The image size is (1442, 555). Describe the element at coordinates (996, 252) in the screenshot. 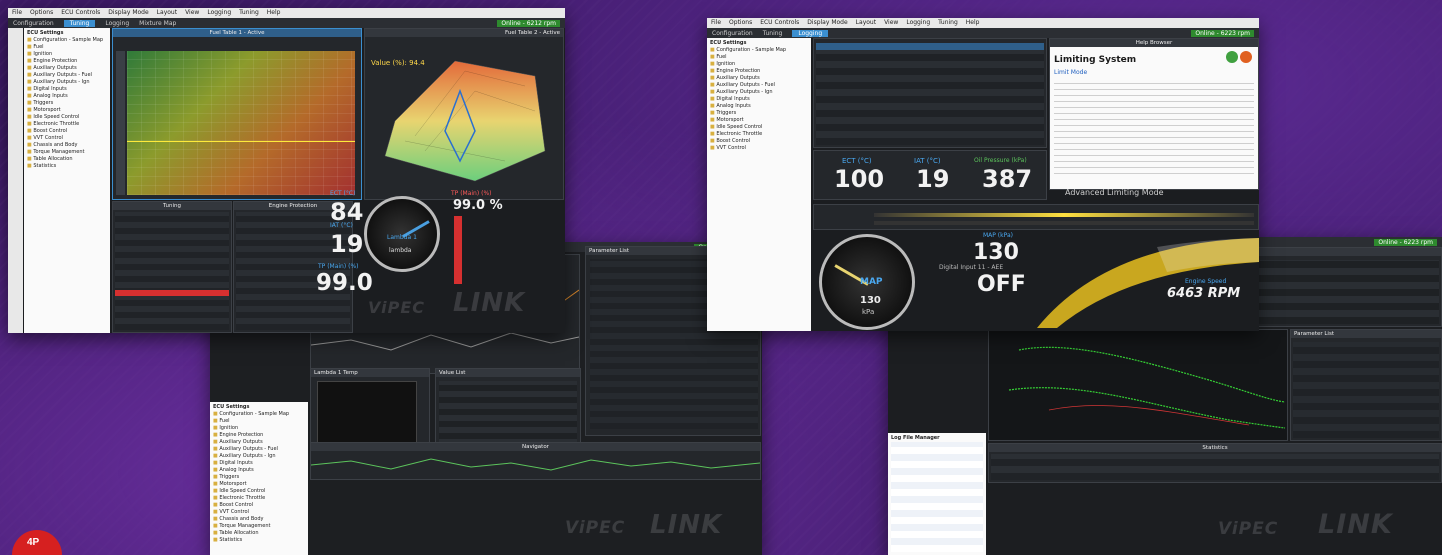

I see `map-value: 130` at that location.